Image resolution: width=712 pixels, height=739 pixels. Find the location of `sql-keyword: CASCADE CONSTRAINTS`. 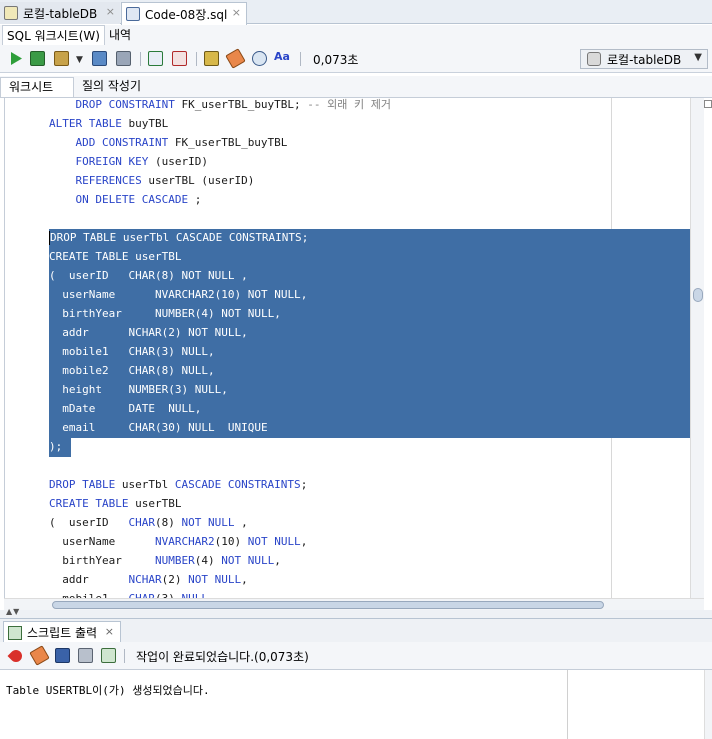

sql-keyword: CASCADE CONSTRAINTS is located at coordinates (237, 484).